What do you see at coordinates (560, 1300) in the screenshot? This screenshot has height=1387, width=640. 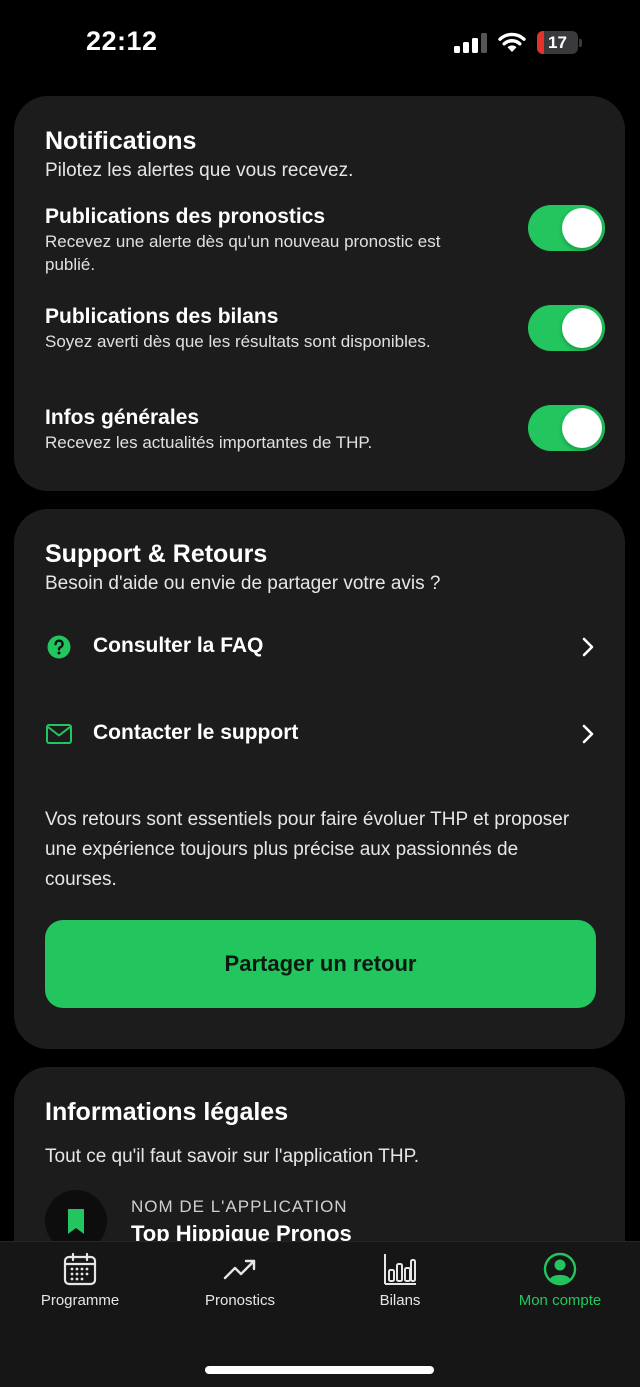 I see `tab-label: Mon compte` at bounding box center [560, 1300].